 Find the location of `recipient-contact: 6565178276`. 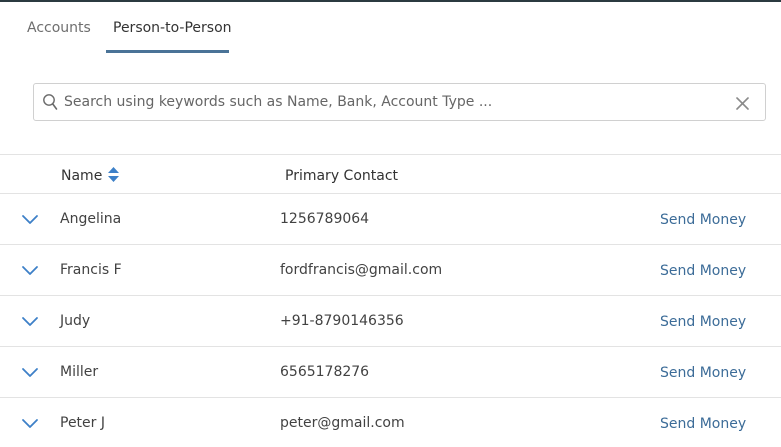

recipient-contact: 6565178276 is located at coordinates (325, 372).